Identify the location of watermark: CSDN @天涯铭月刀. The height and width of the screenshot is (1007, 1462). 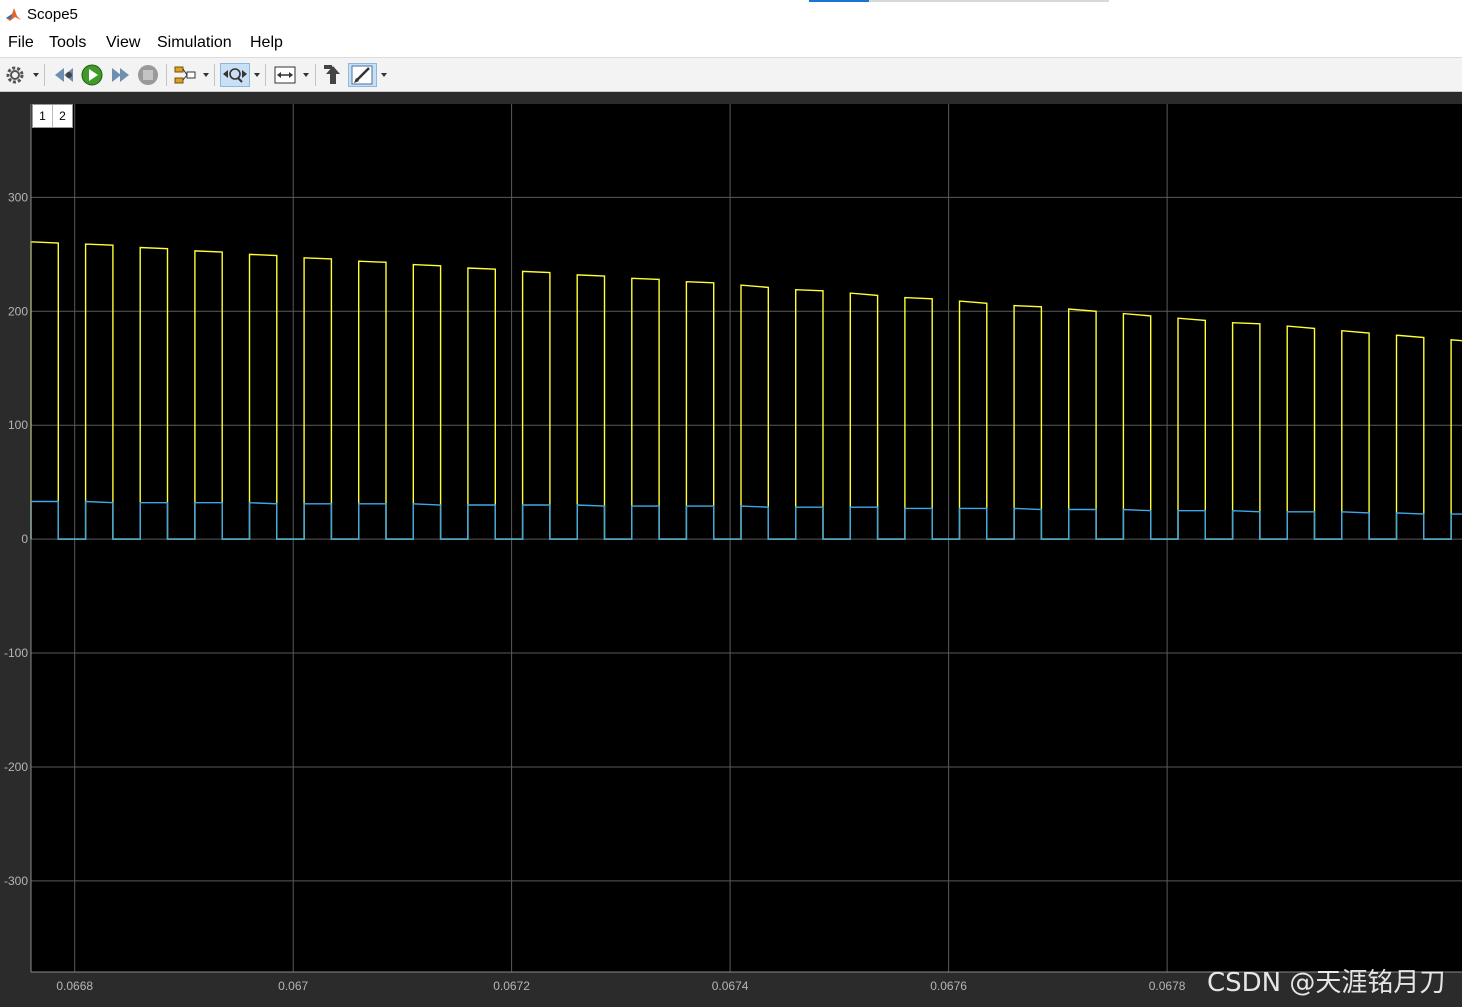
(1326, 983).